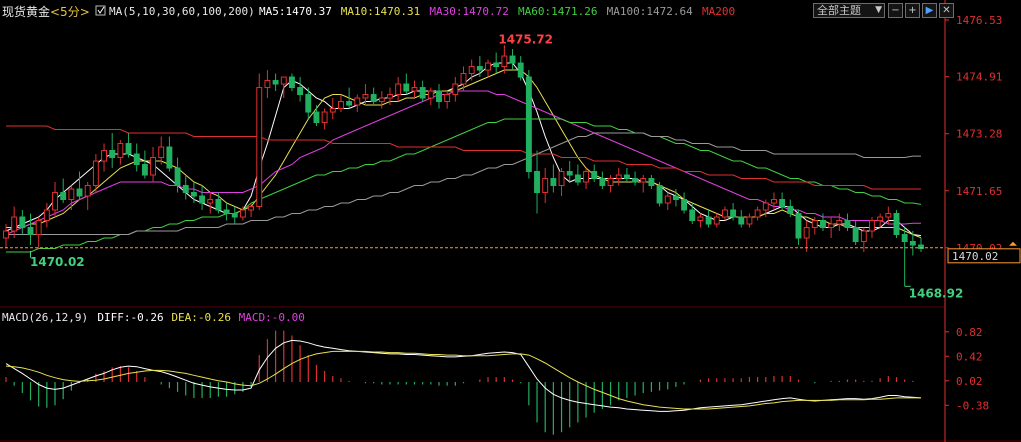  What do you see at coordinates (130, 317) in the screenshot?
I see `macd-value: DIFF:-0.26` at bounding box center [130, 317].